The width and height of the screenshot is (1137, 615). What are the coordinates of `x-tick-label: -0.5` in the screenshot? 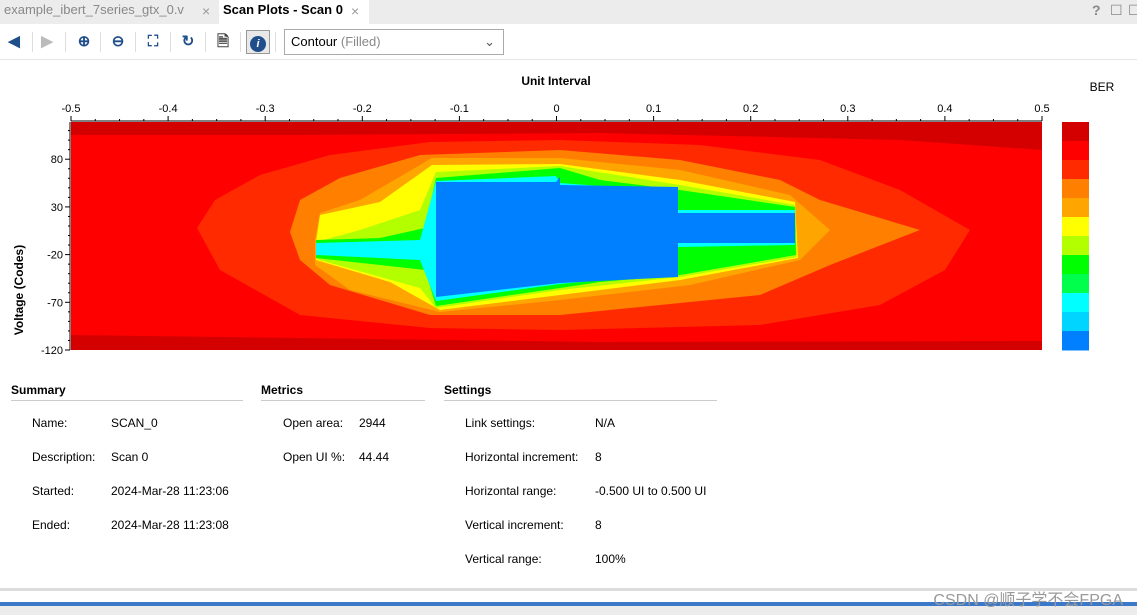 It's located at (71, 109).